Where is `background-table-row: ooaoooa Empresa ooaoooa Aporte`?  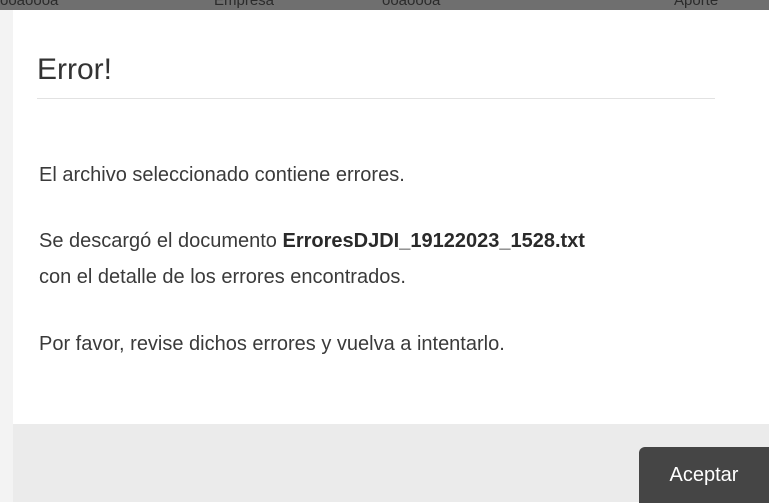
background-table-row: ooaoooa Empresa ooaoooa Aporte is located at coordinates (384, 5).